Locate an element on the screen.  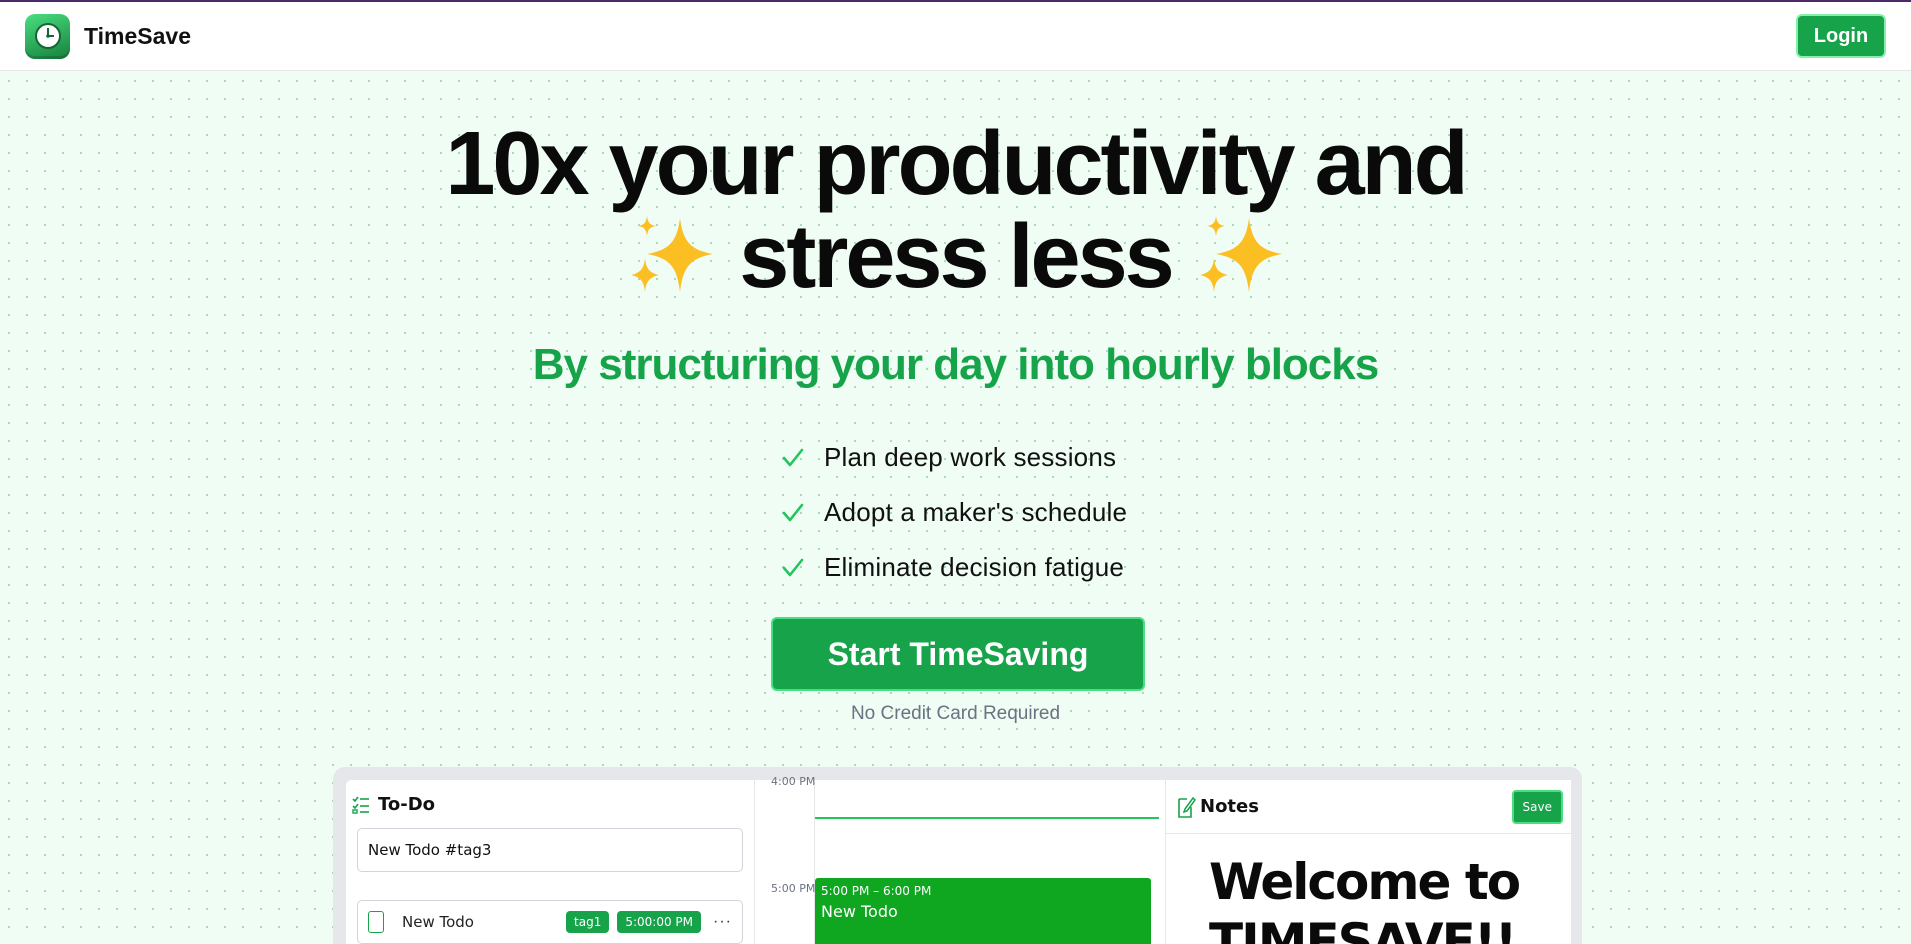
feature-text: Plan deep work sessions is located at coordinates (970, 457).